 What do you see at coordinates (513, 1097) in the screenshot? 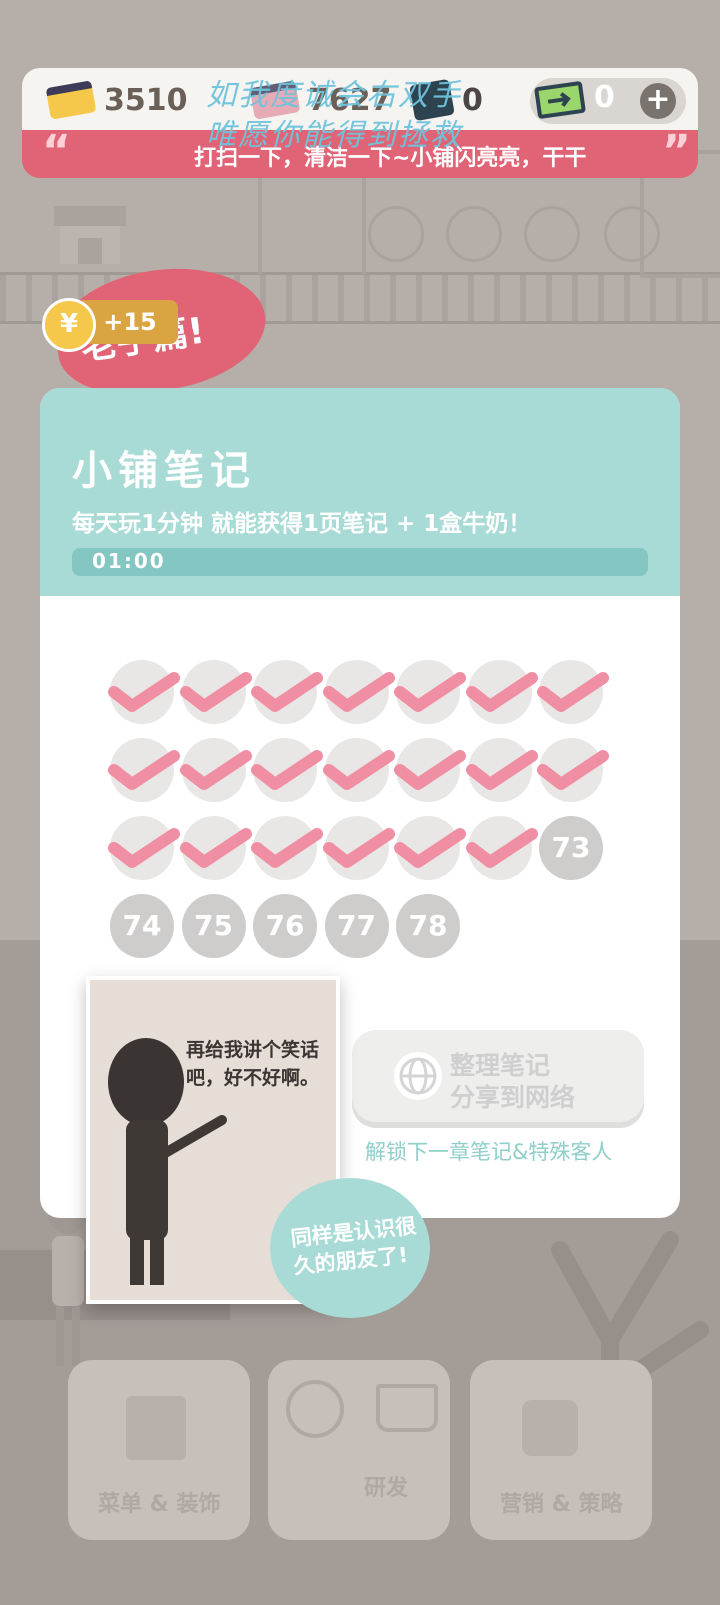
I see `share-label-line2: 分享到网络` at bounding box center [513, 1097].